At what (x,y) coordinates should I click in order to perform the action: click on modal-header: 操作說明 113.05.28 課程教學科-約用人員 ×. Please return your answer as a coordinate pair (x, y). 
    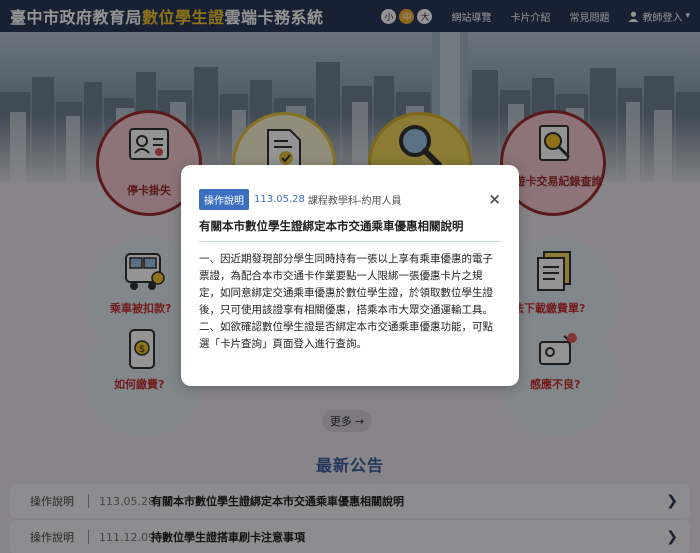
    Looking at the image, I should click on (350, 199).